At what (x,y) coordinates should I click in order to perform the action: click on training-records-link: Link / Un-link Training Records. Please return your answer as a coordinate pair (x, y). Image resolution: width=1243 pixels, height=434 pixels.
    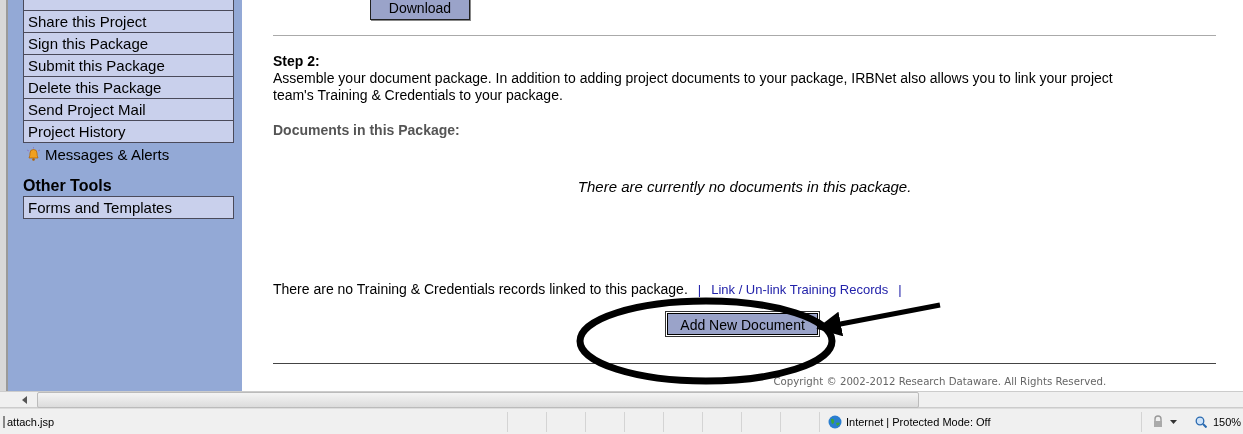
    Looking at the image, I should click on (800, 289).